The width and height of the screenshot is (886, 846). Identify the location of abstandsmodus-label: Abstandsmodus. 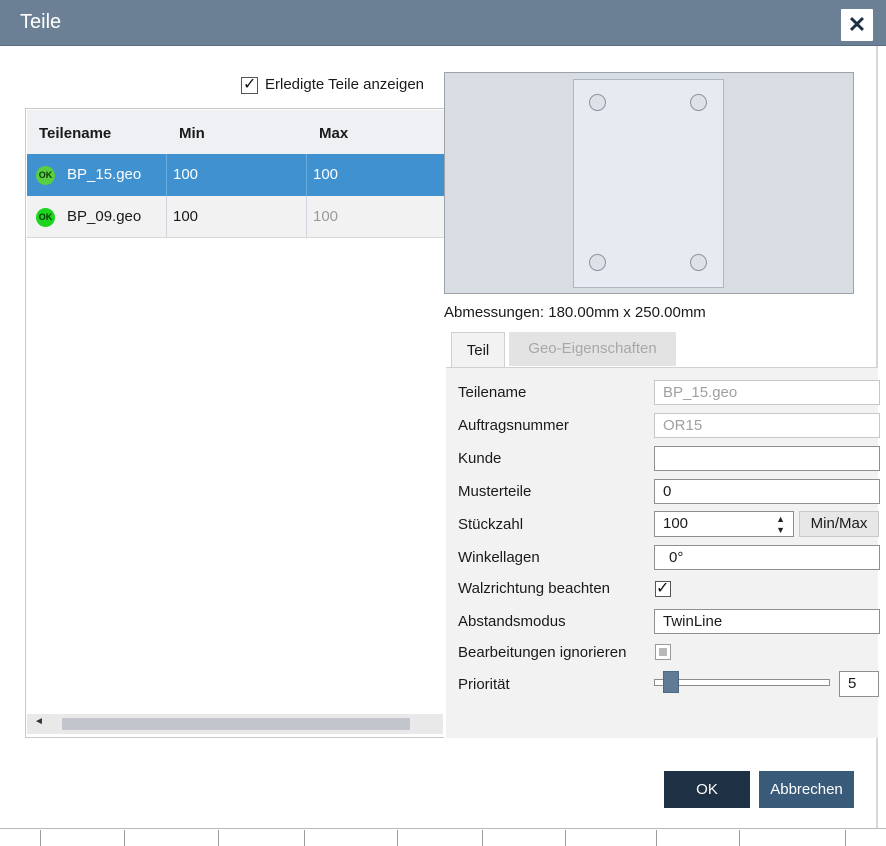
(512, 621).